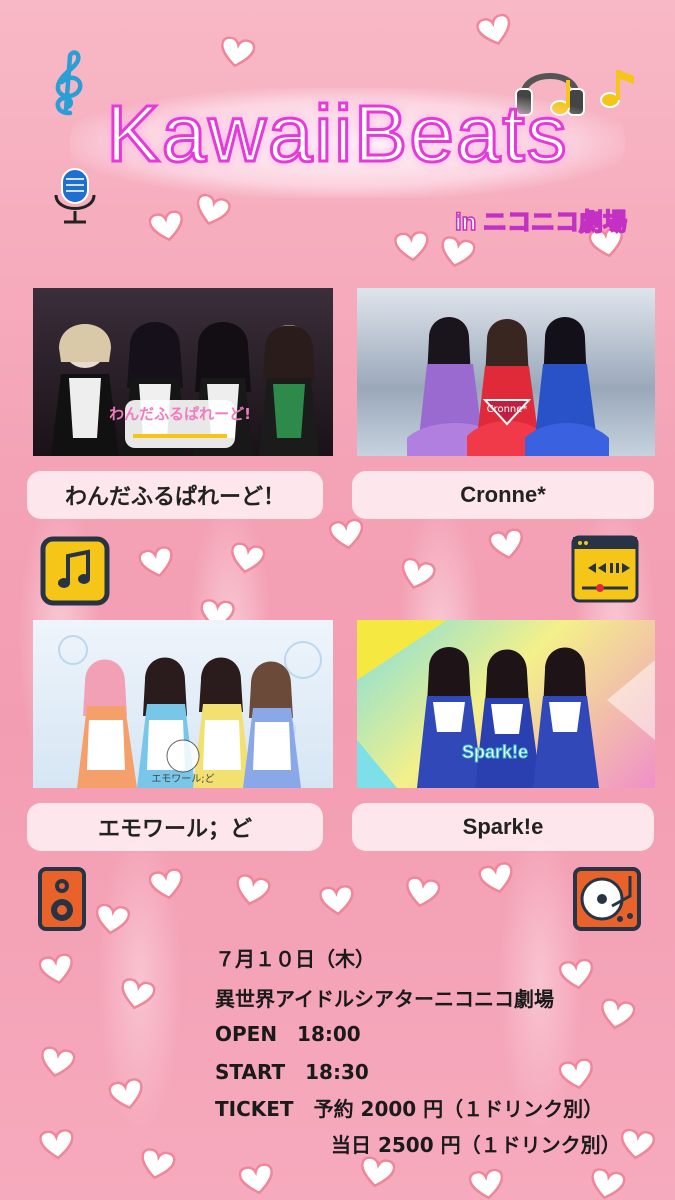 The height and width of the screenshot is (1200, 675). I want to click on performer-name-label-4: Spark!e, so click(503, 826).